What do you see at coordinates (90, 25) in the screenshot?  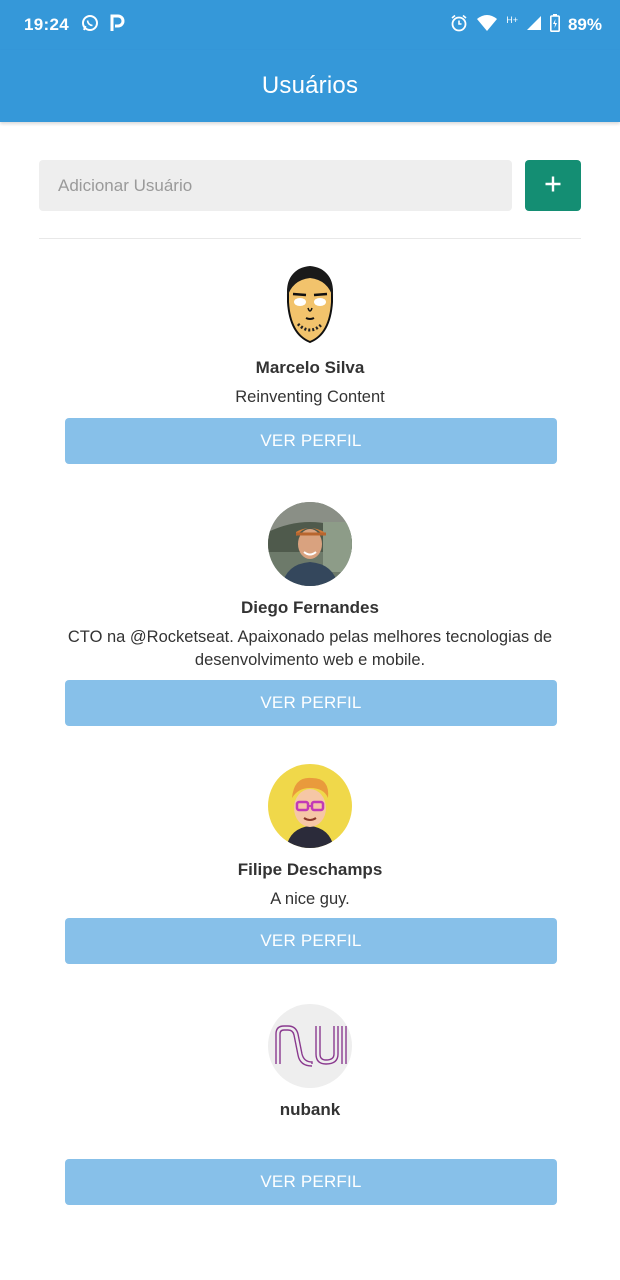 I see `whatsapp-icon` at bounding box center [90, 25].